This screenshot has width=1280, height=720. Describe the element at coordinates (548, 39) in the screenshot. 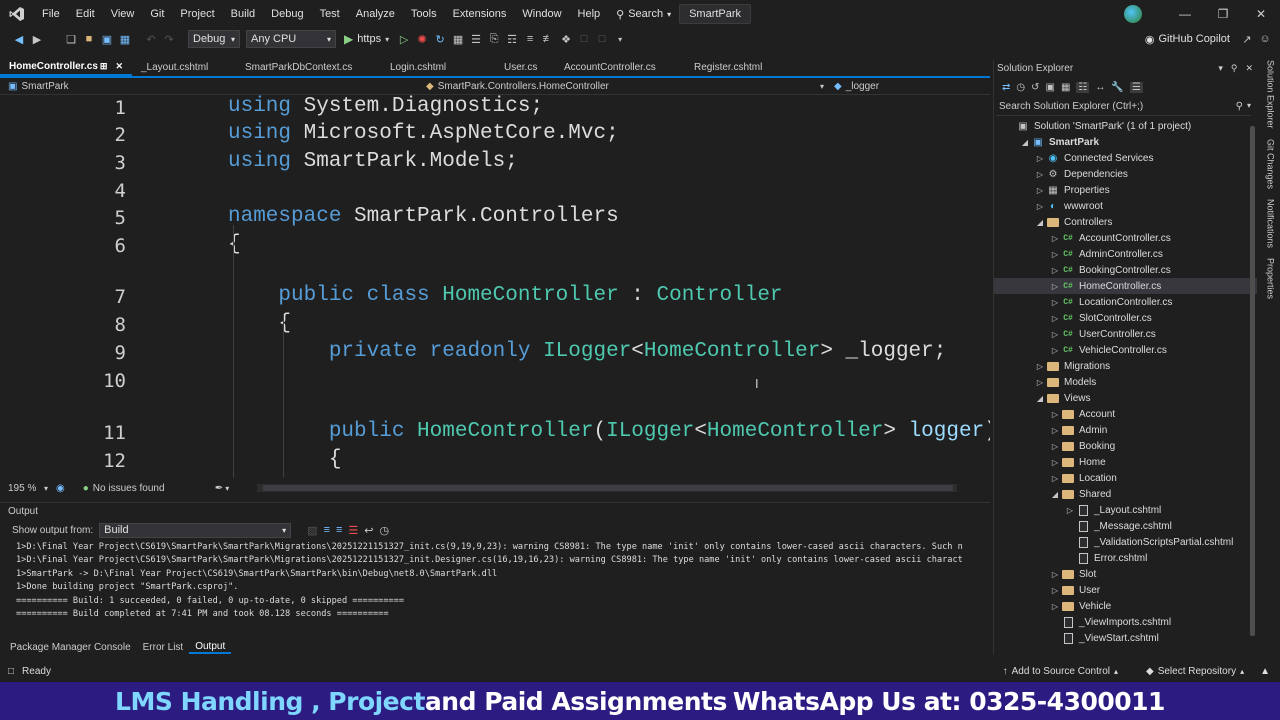

I see `toolbar-tool-icon: ≢` at that location.